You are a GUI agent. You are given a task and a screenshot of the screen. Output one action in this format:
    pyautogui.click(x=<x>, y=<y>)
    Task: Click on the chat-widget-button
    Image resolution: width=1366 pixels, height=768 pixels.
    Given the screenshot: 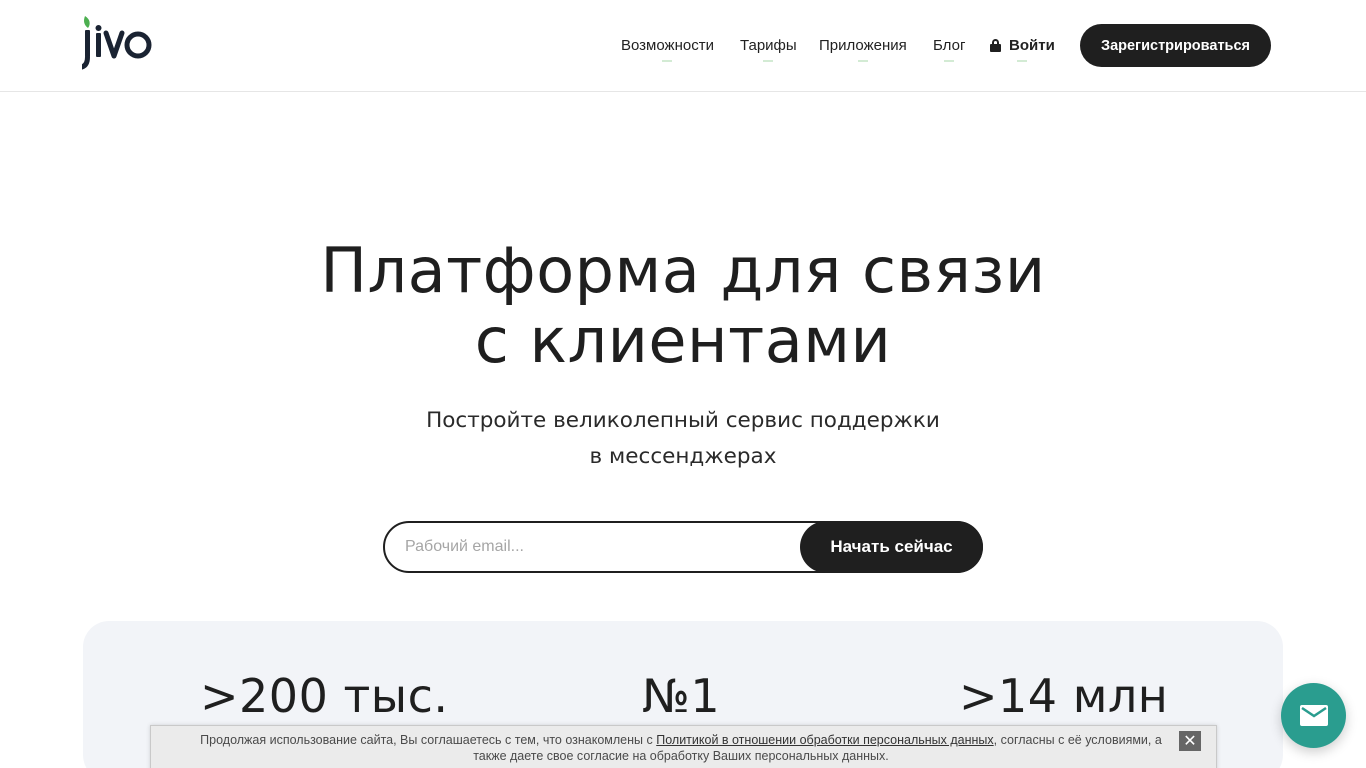 What is the action you would take?
    pyautogui.click(x=1313, y=715)
    